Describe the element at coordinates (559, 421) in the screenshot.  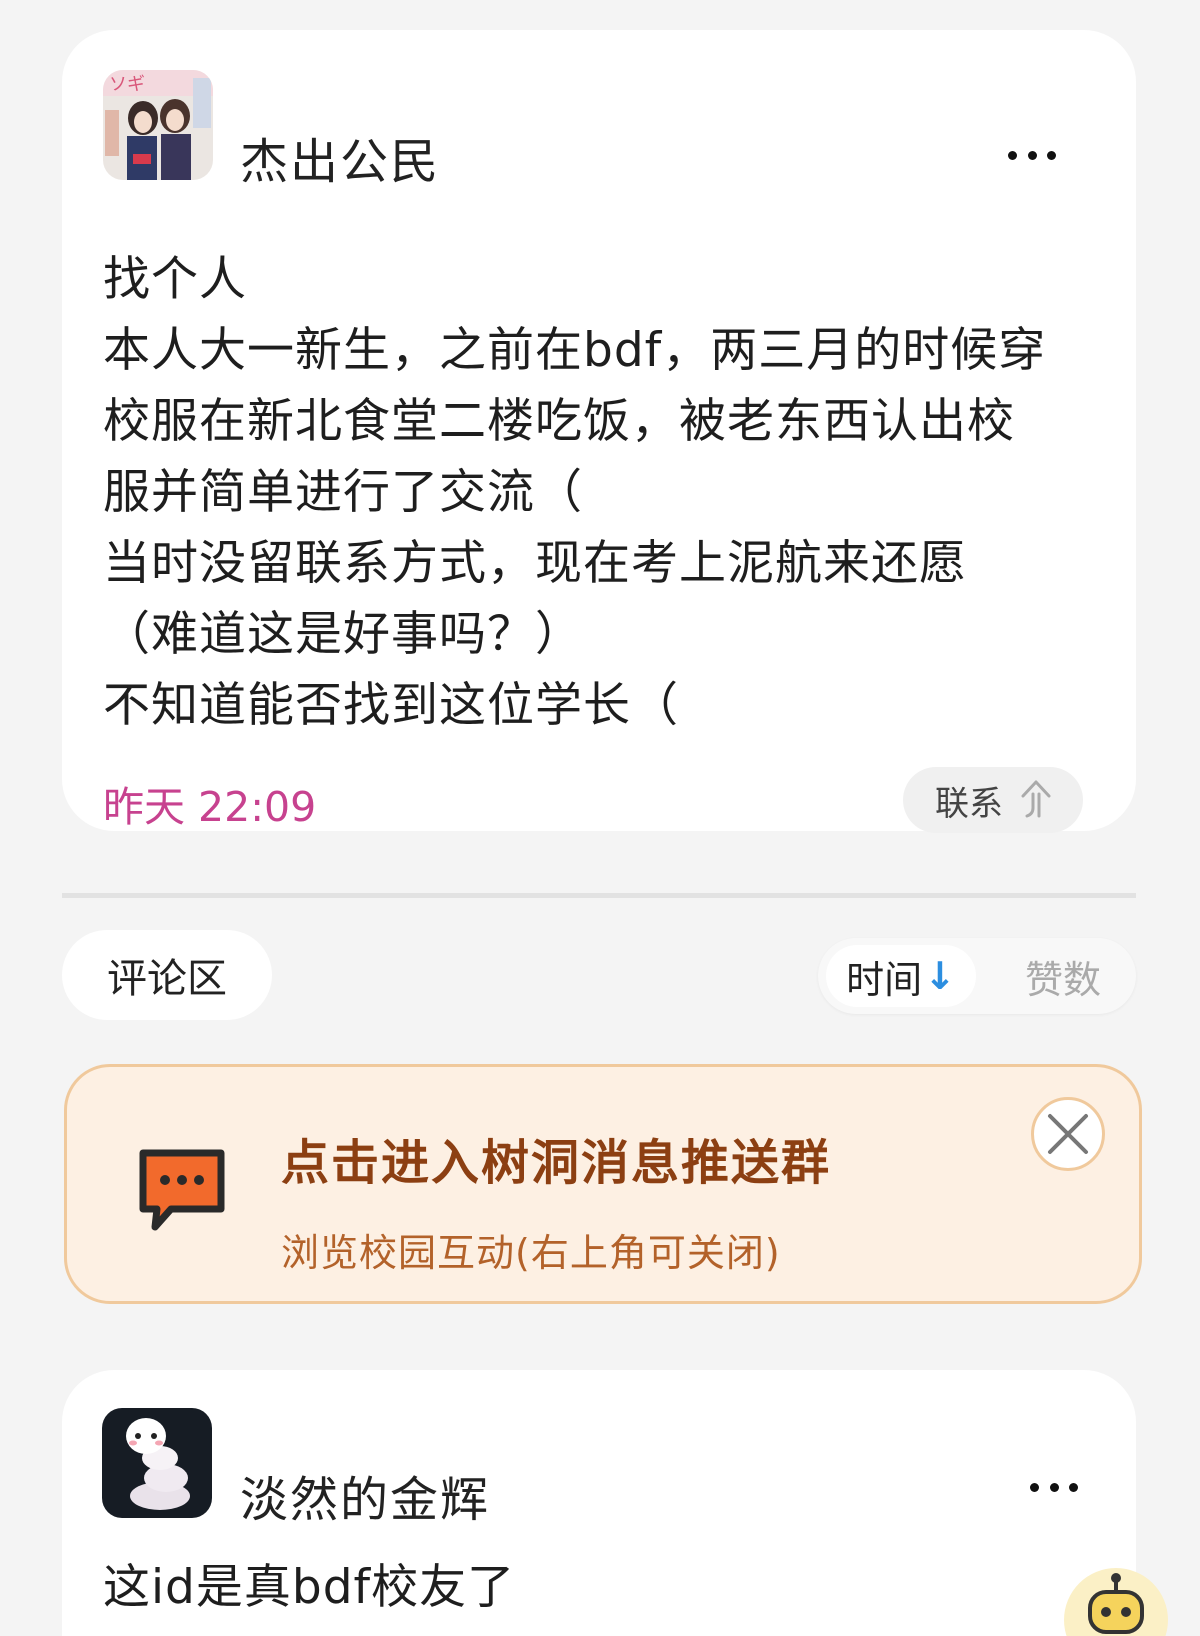
I see `post-line: 校服在新北食堂二楼吃饭，被老东西认出校` at that location.